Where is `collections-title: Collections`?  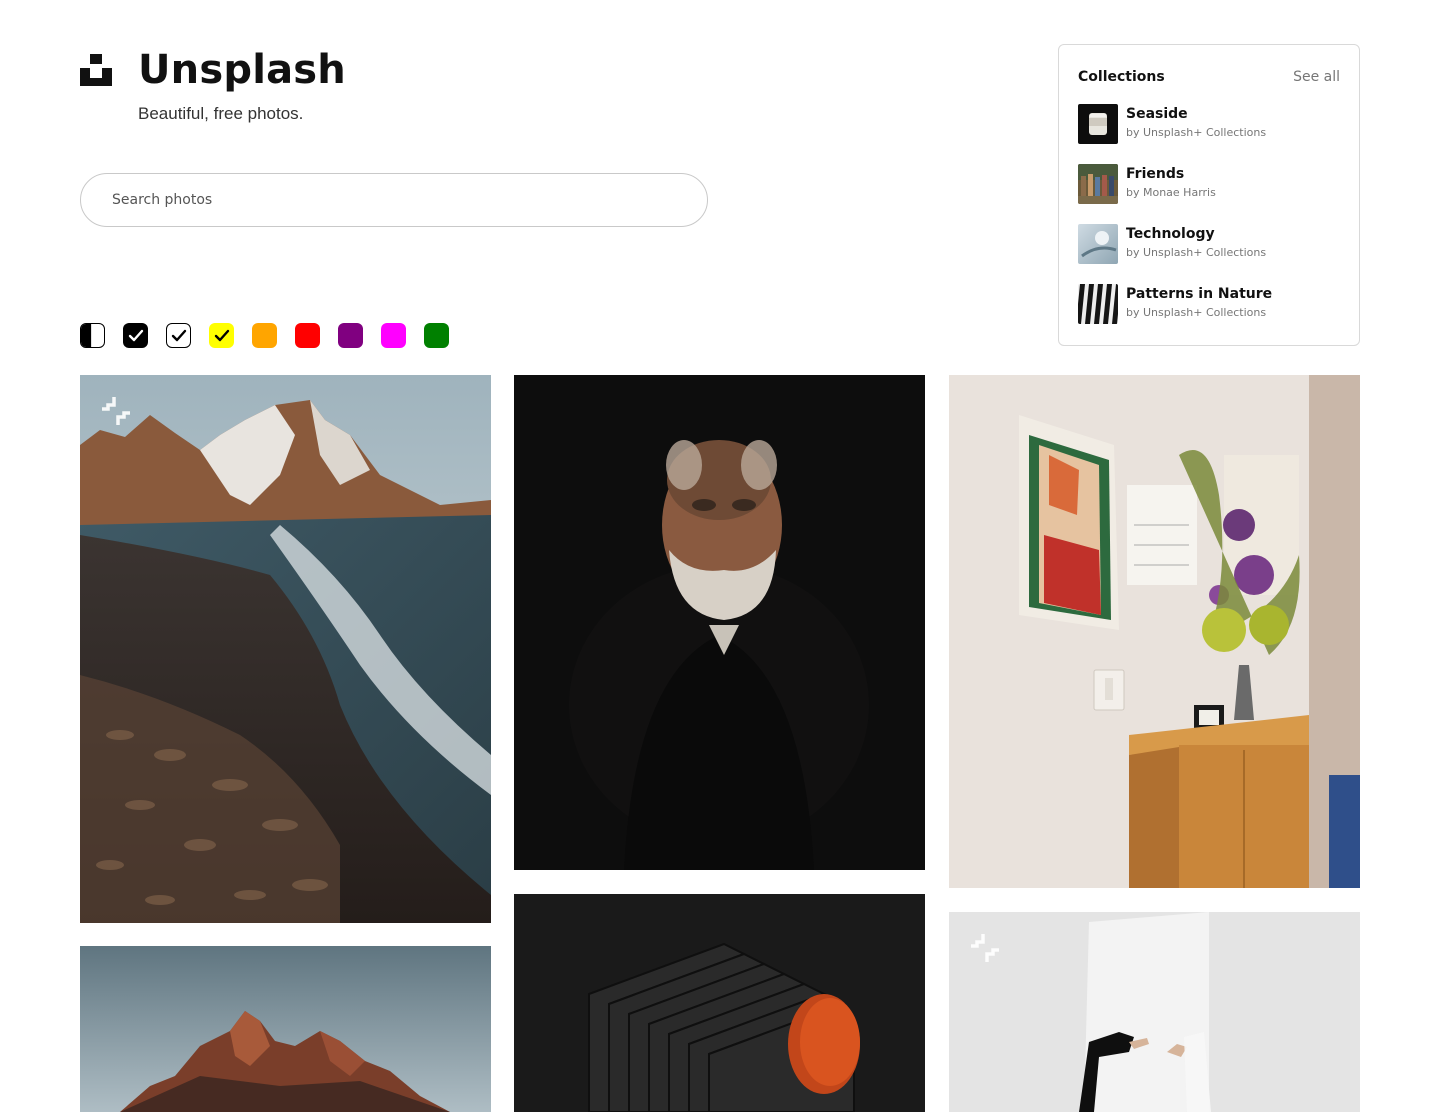
collections-title: Collections is located at coordinates (1121, 77).